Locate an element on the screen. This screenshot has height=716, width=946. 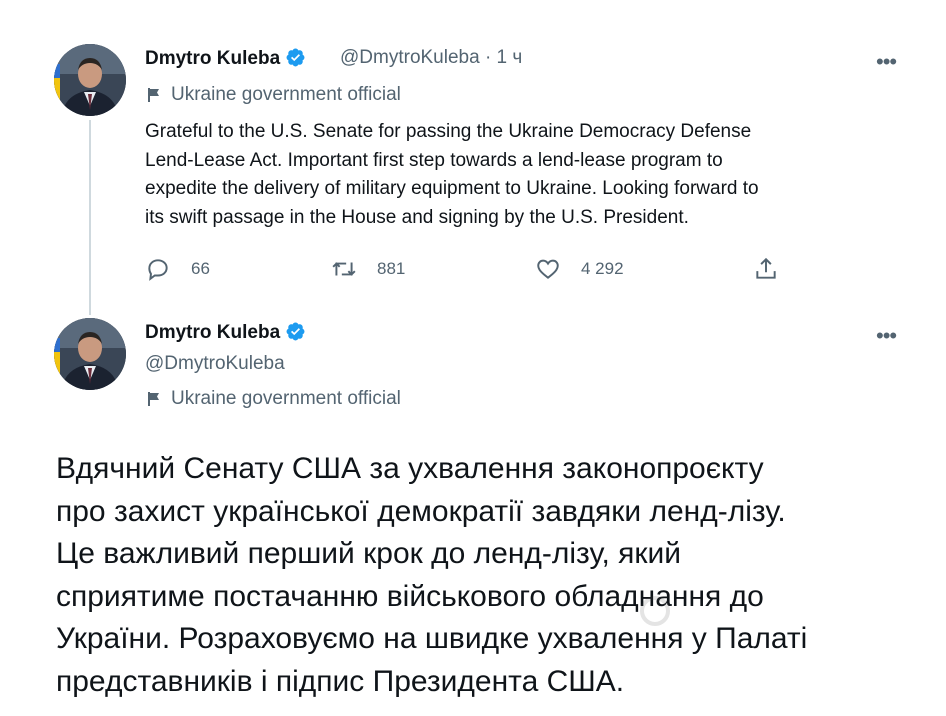
tweet-text-line: представників і підпис Президента США. is located at coordinates (340, 681).